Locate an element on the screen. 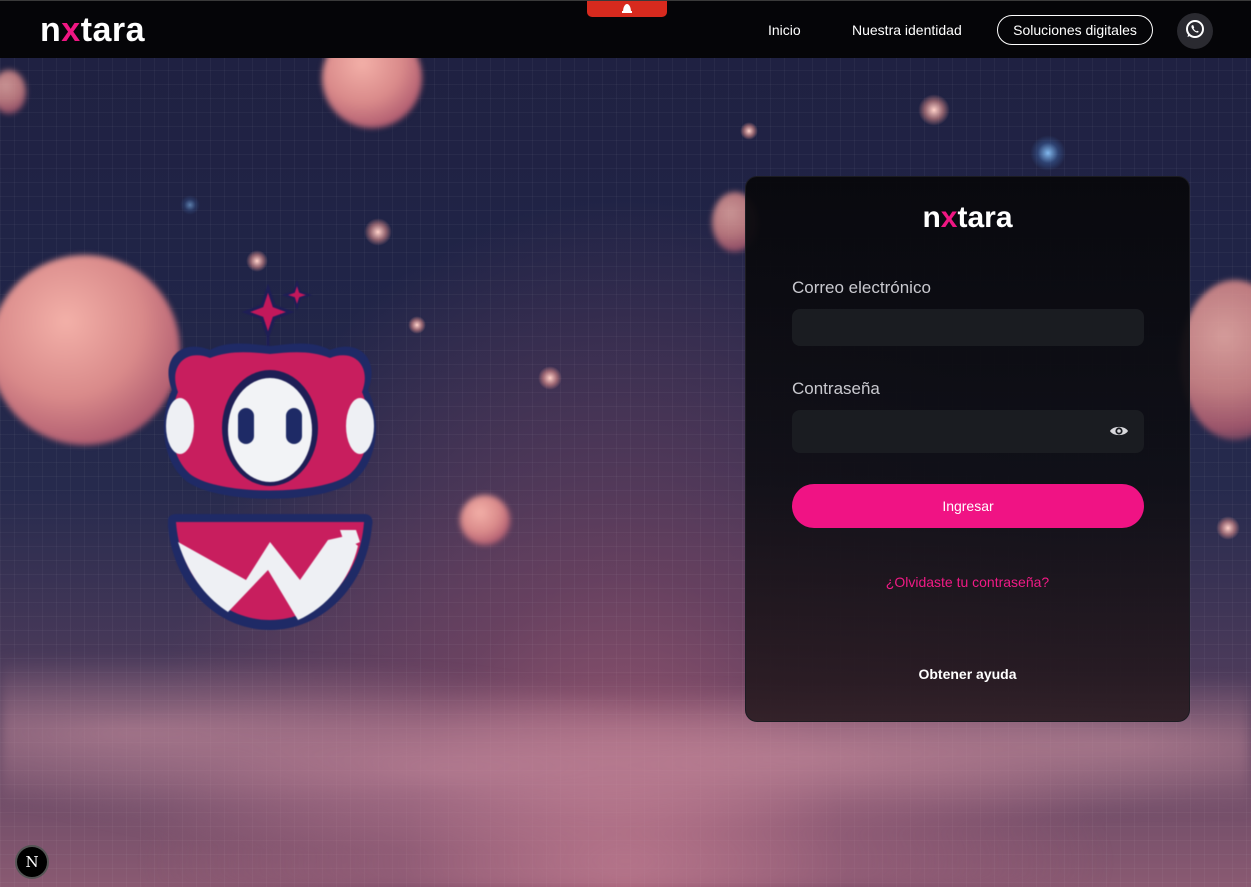 The width and height of the screenshot is (1251, 887). nav-button-label: Soluciones digitales is located at coordinates (1075, 30).